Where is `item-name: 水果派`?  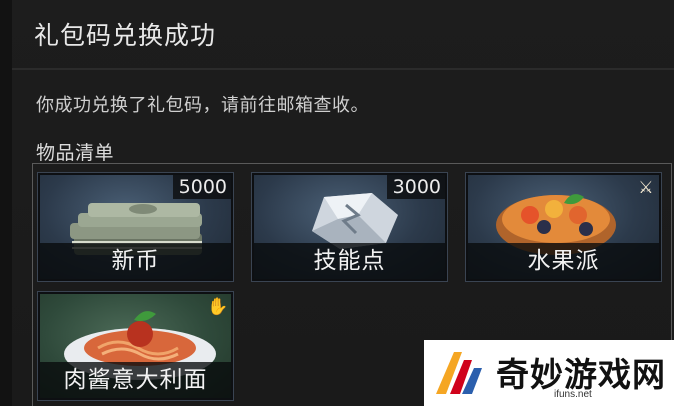
item-name: 水果派 is located at coordinates (563, 261).